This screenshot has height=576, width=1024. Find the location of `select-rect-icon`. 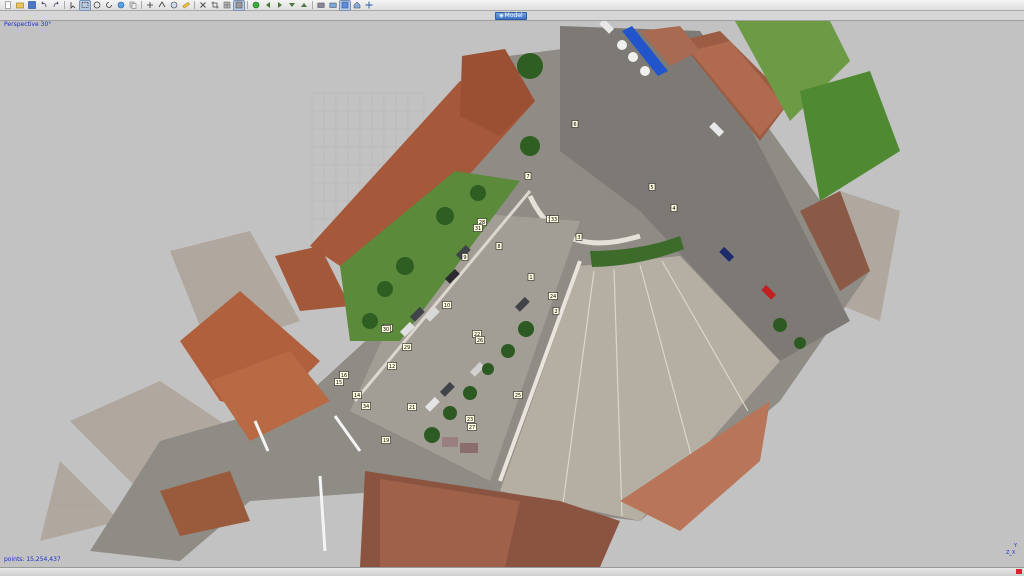

select-rect-icon is located at coordinates (85, 5).